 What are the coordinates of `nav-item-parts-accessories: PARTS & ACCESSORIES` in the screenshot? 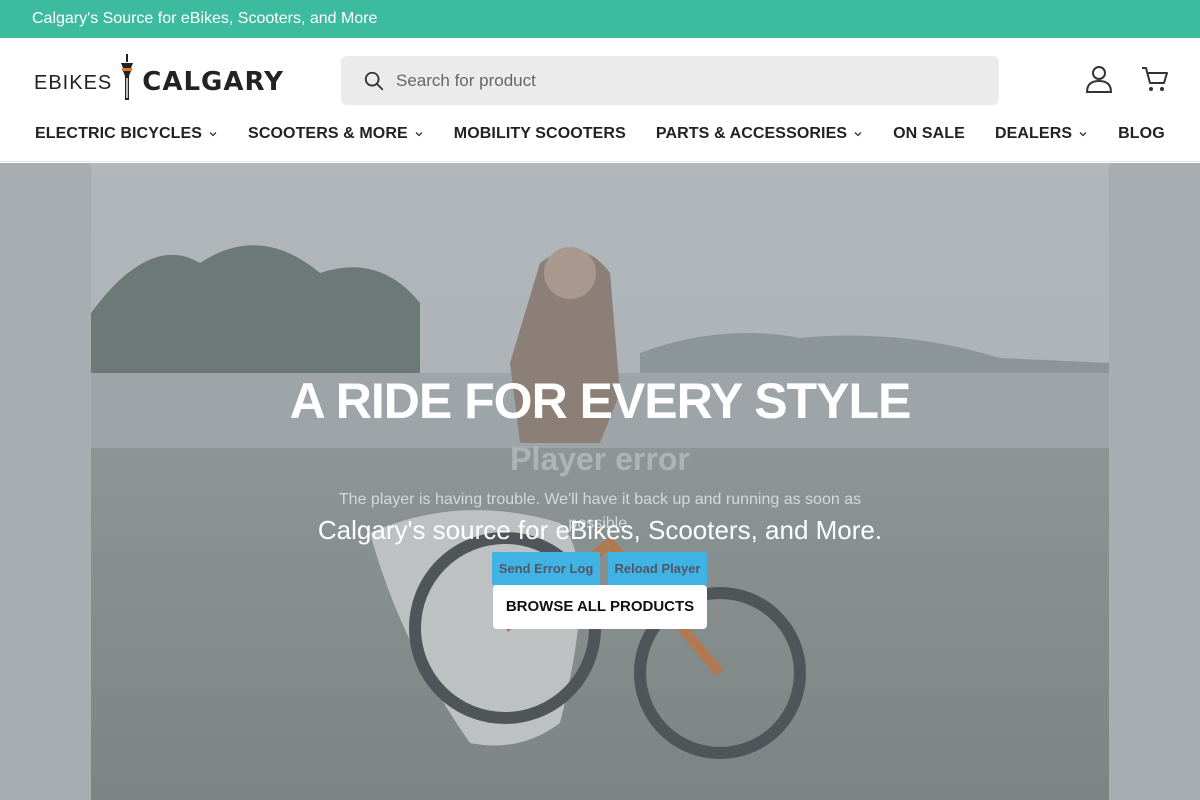 It's located at (759, 134).